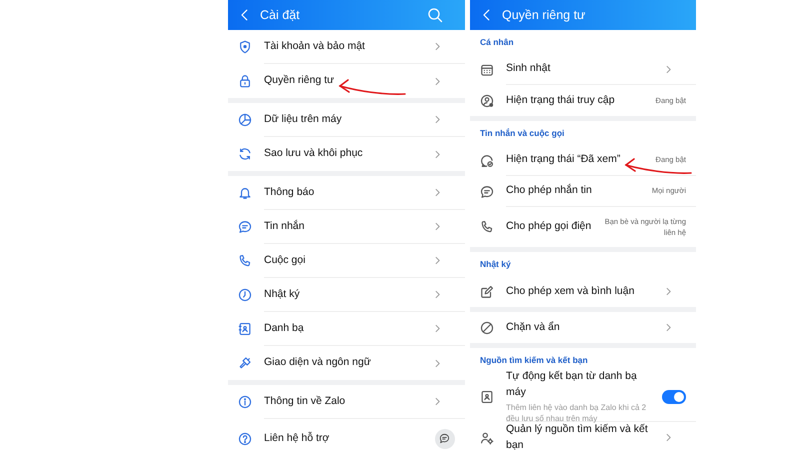  I want to click on pie-chart-icon, so click(245, 120).